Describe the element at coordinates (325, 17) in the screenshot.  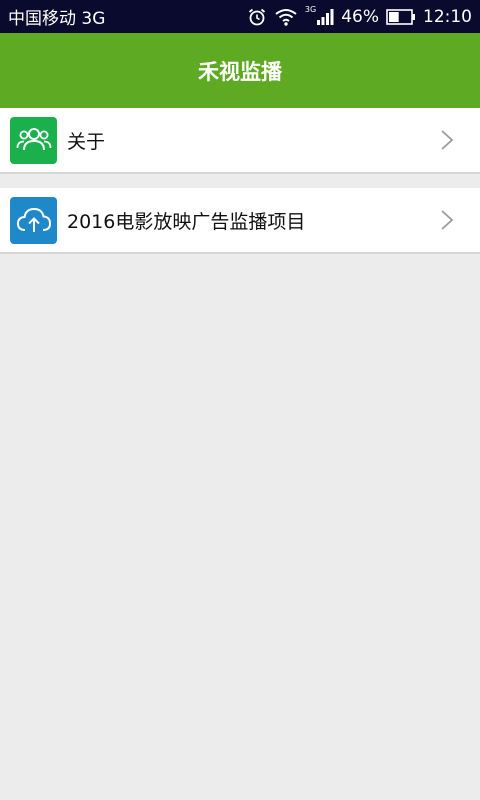
I see `signal-icon` at that location.